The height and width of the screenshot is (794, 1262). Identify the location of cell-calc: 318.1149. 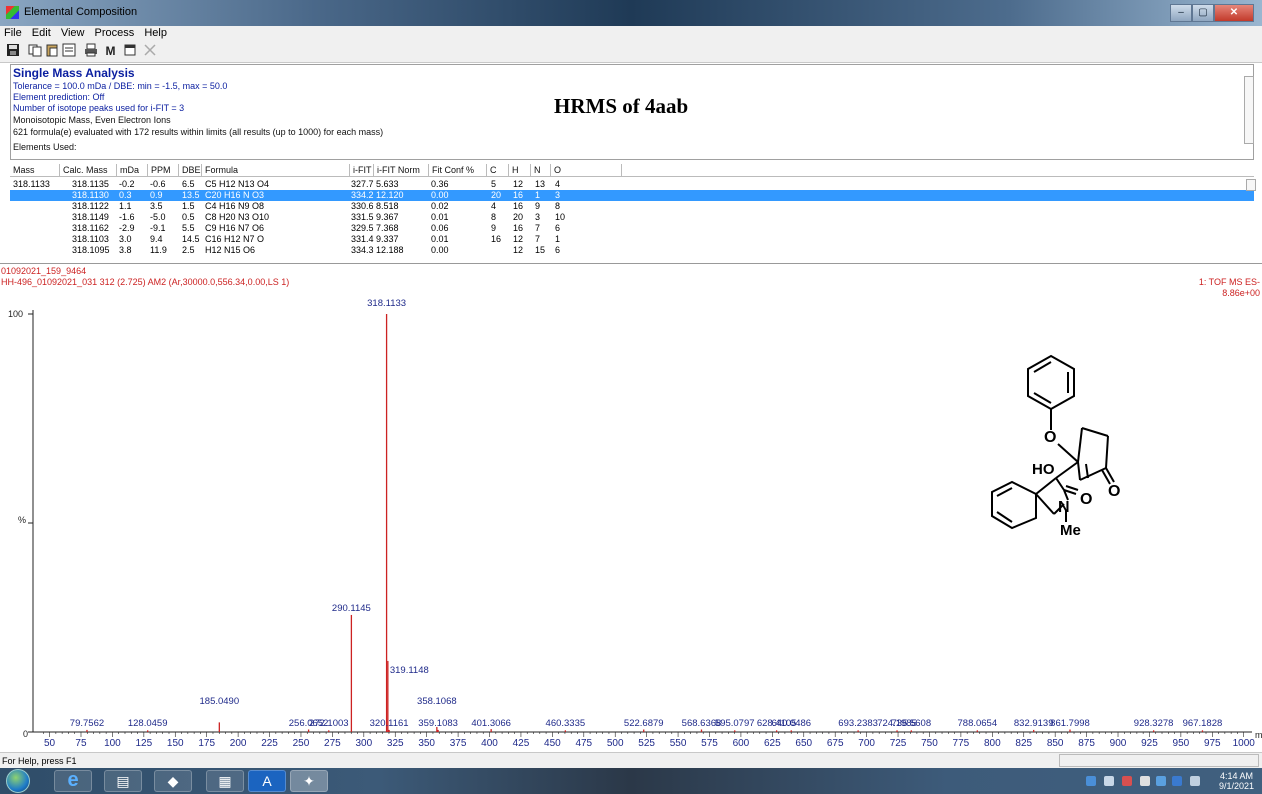
(90, 217).